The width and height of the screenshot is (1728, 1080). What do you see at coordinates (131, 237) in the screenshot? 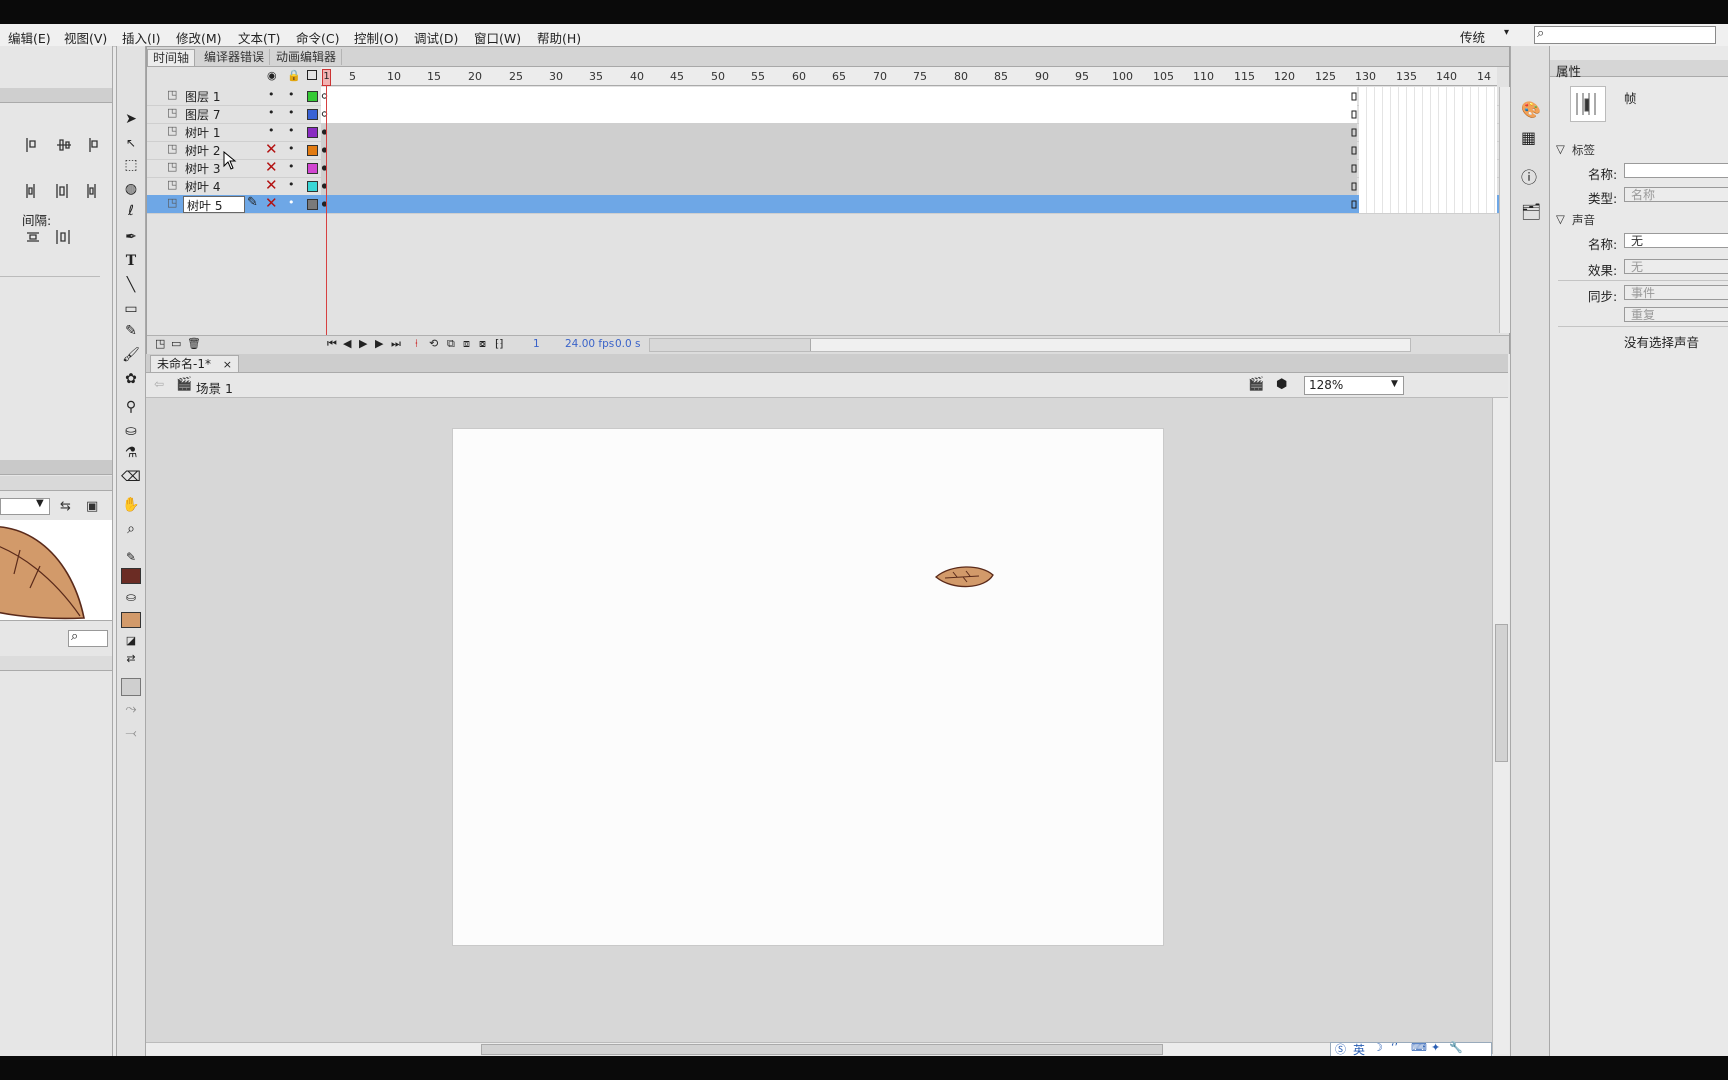
I see `pen-tool-icon: ✒` at bounding box center [131, 237].